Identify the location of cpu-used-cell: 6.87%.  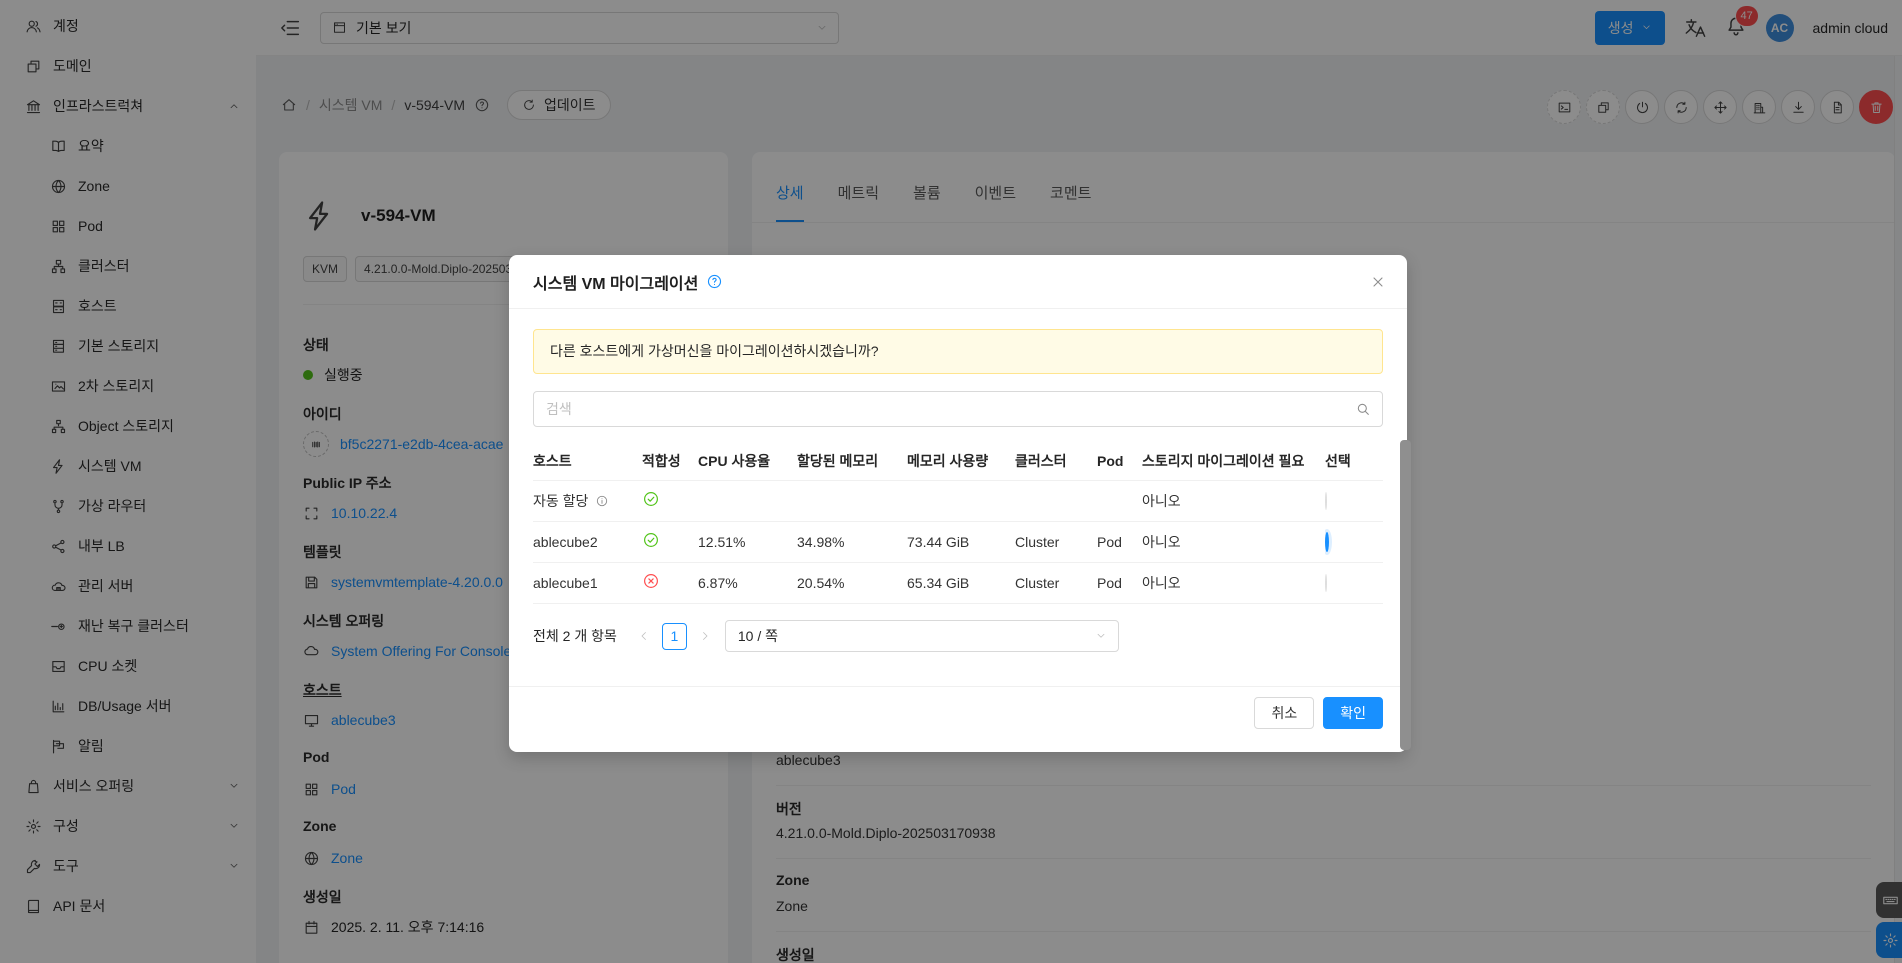
(747, 583).